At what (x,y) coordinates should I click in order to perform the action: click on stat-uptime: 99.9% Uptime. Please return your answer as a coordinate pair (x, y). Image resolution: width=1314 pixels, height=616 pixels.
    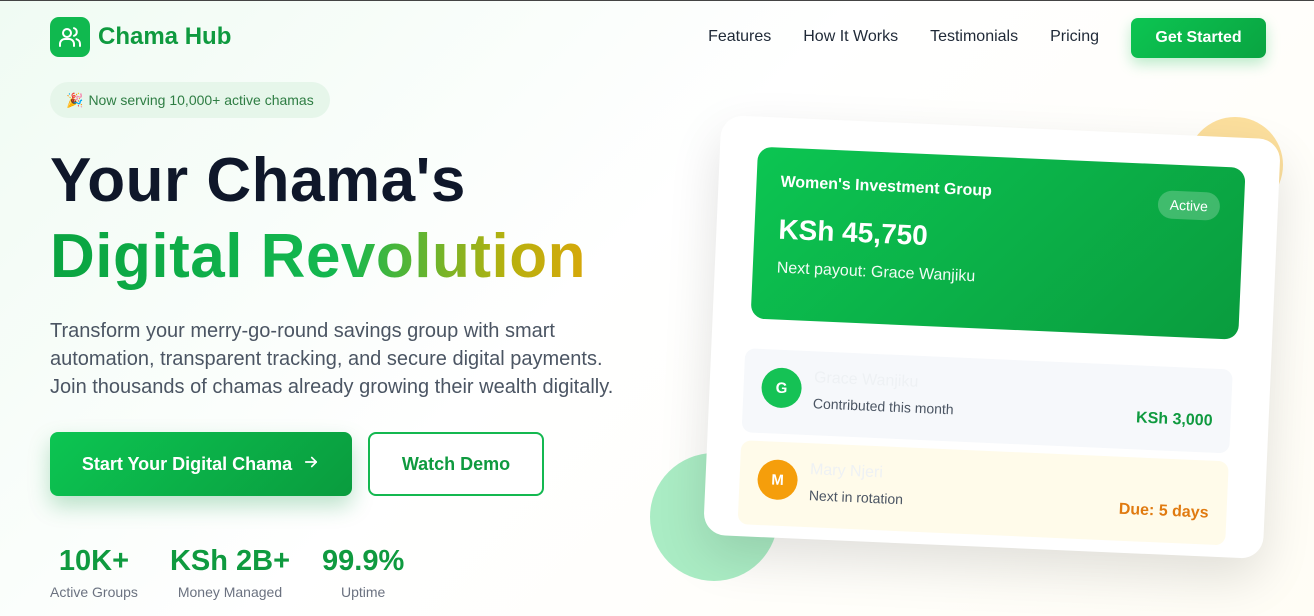
    Looking at the image, I should click on (363, 572).